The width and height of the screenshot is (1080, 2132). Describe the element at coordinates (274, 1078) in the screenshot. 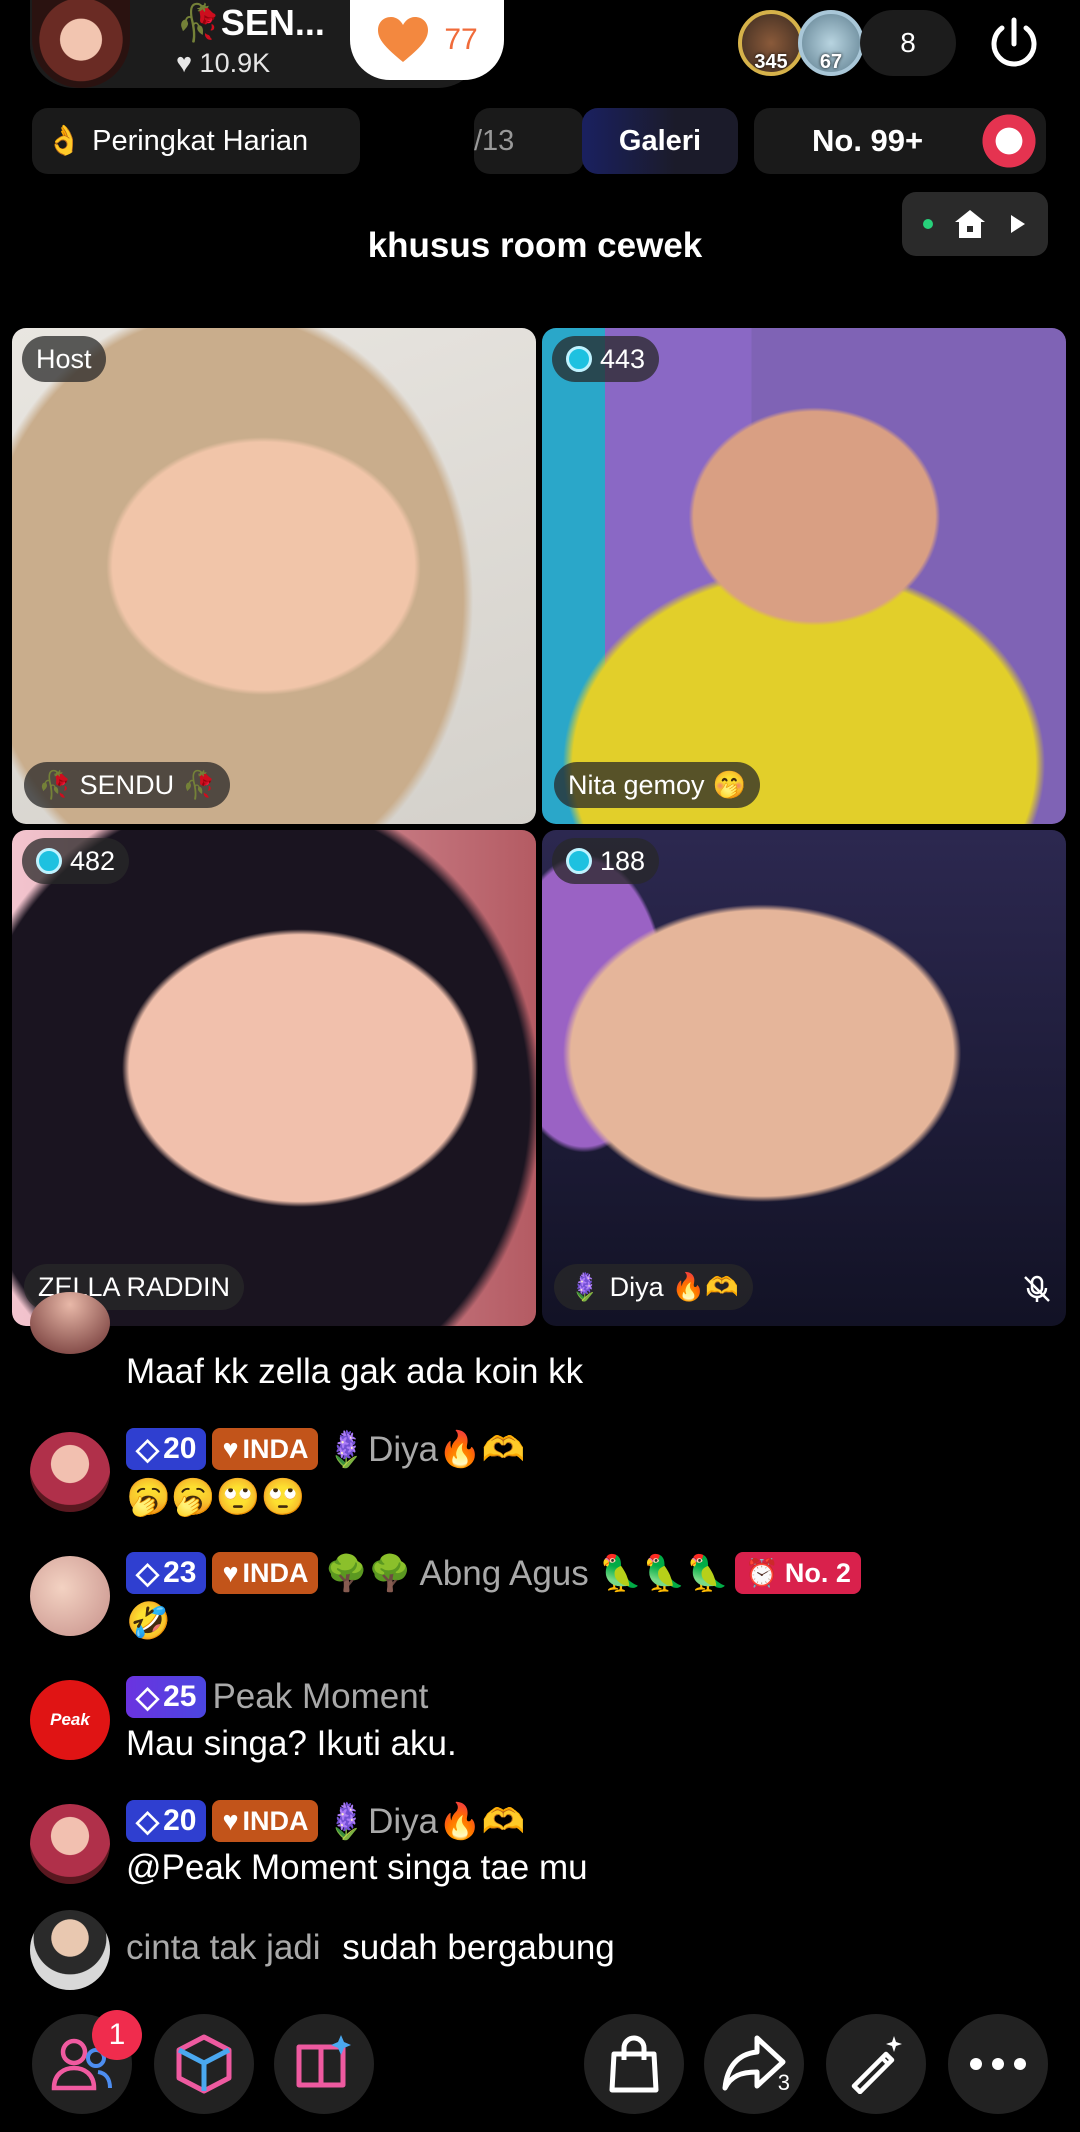

I see `video-tile-guest: 482 ZELLA RADDIN` at that location.